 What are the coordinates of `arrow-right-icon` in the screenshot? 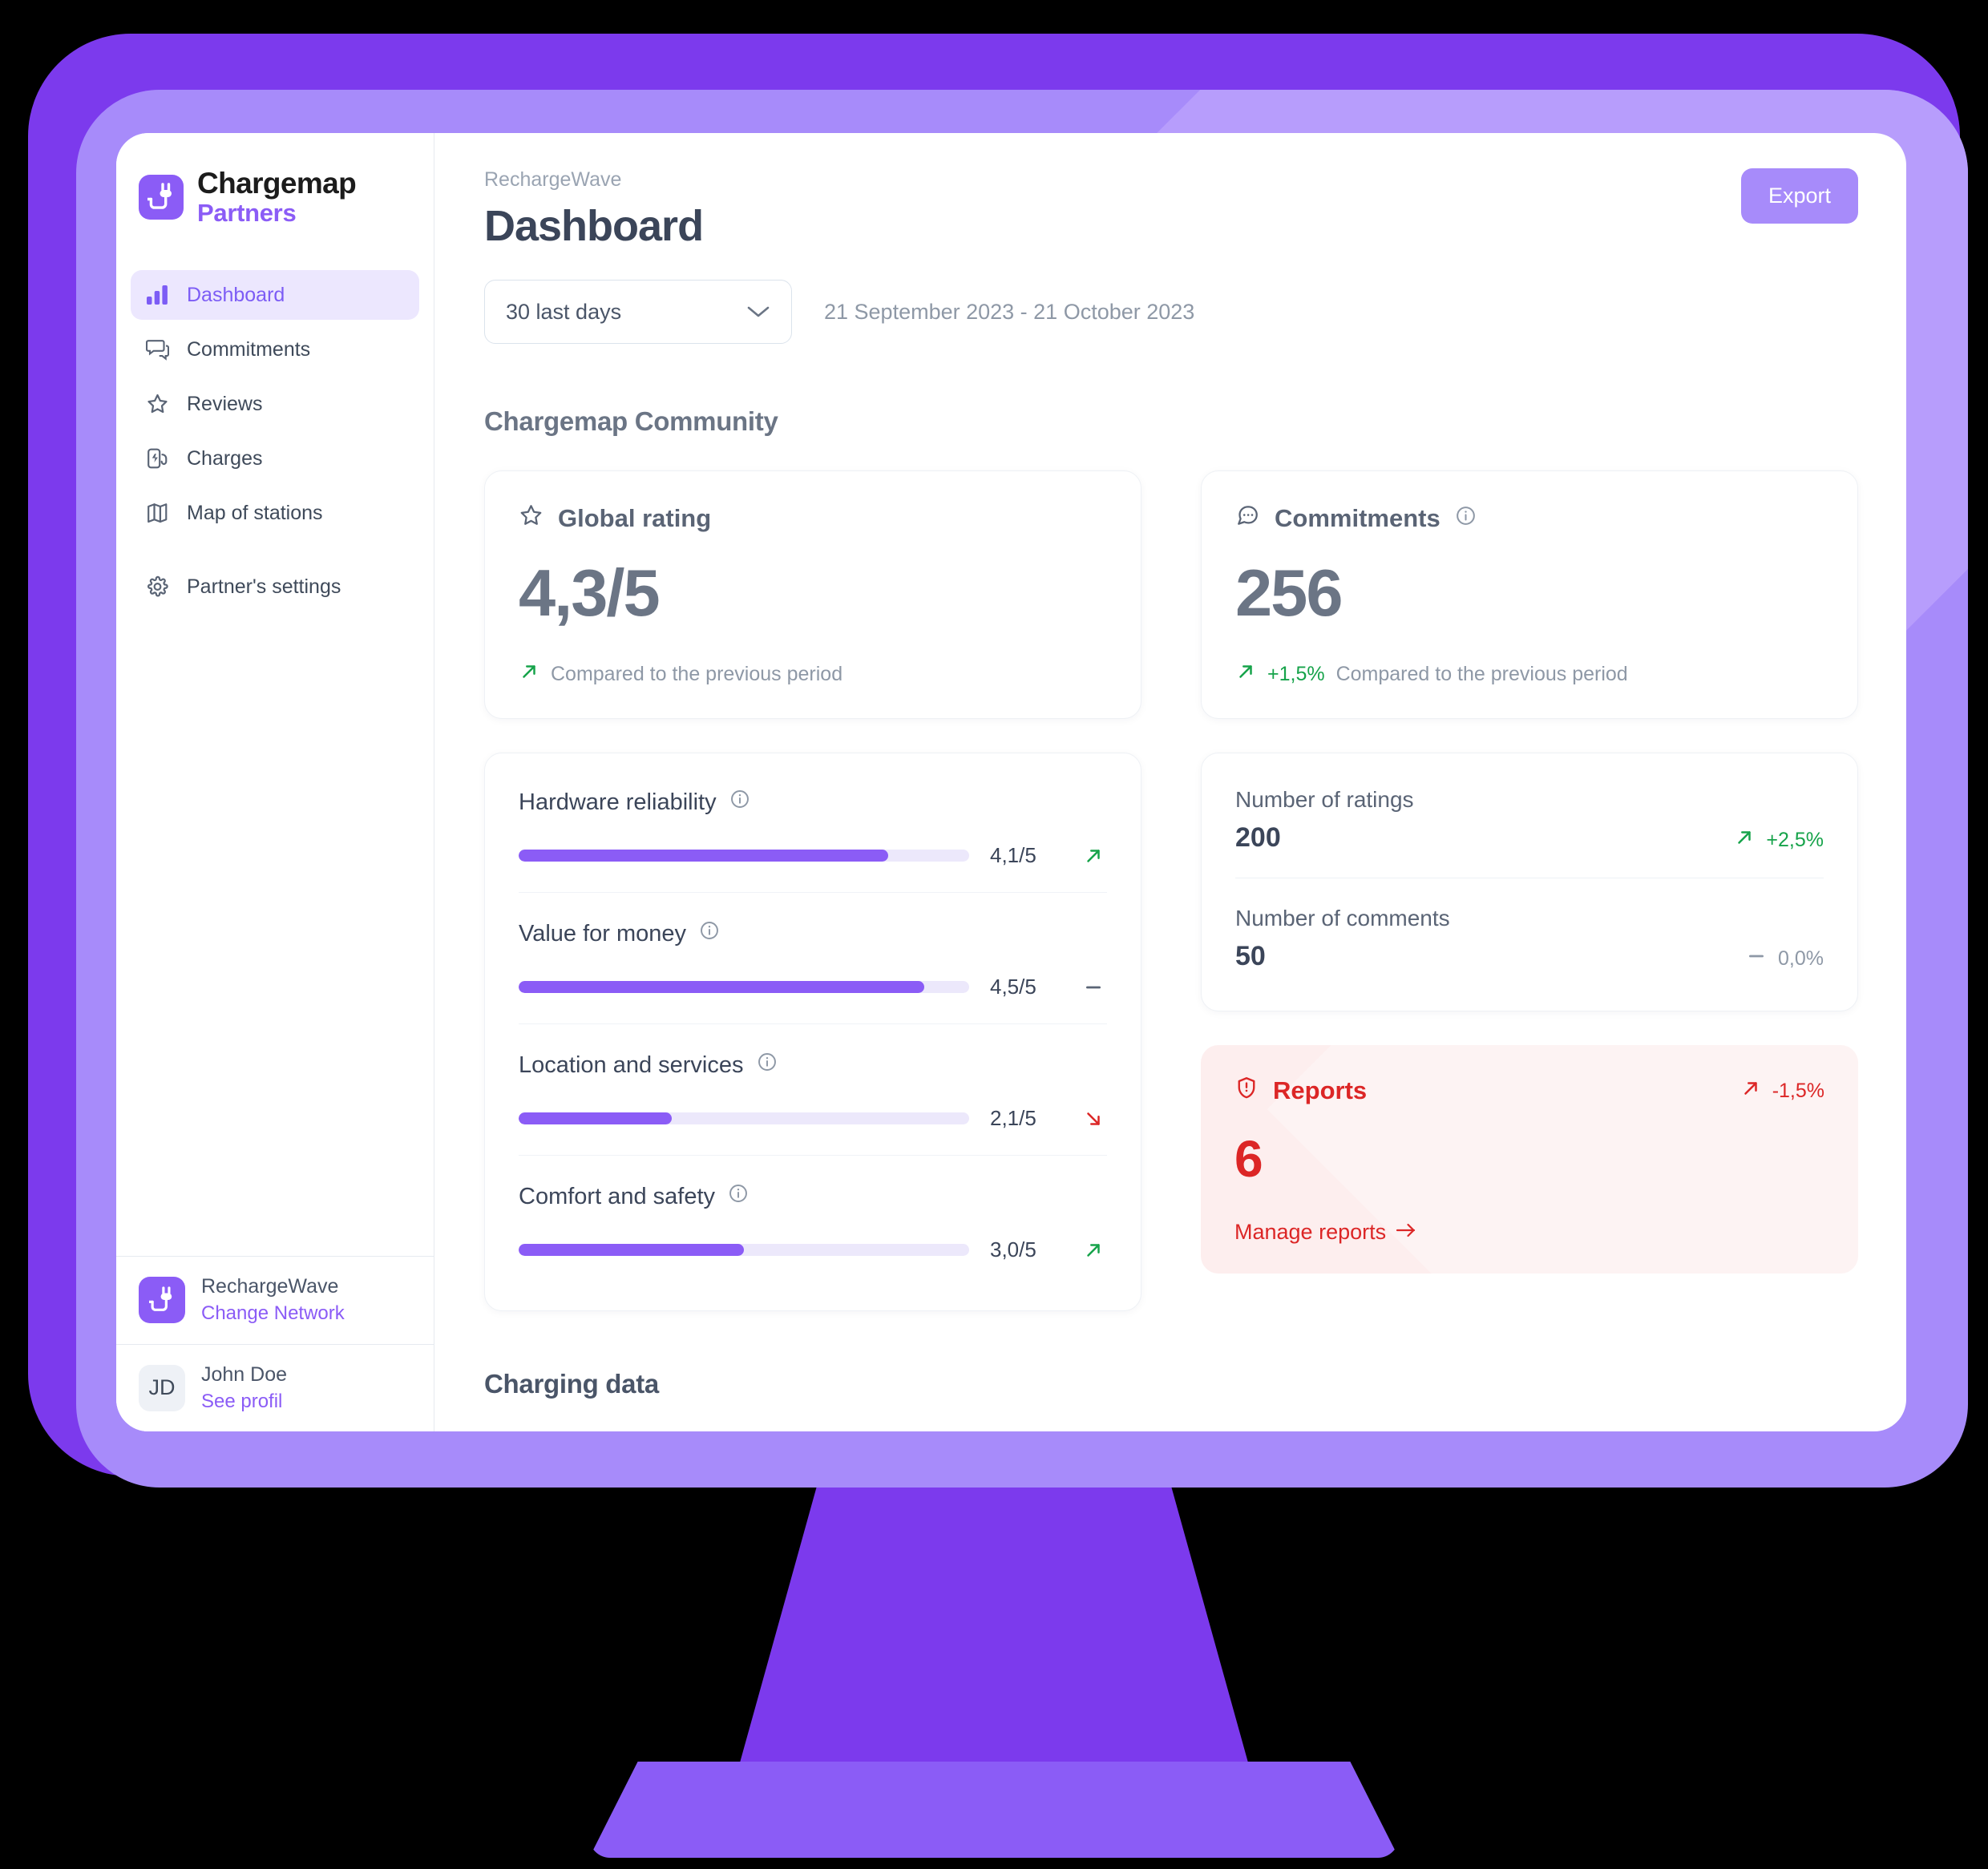 It's located at (1406, 1232).